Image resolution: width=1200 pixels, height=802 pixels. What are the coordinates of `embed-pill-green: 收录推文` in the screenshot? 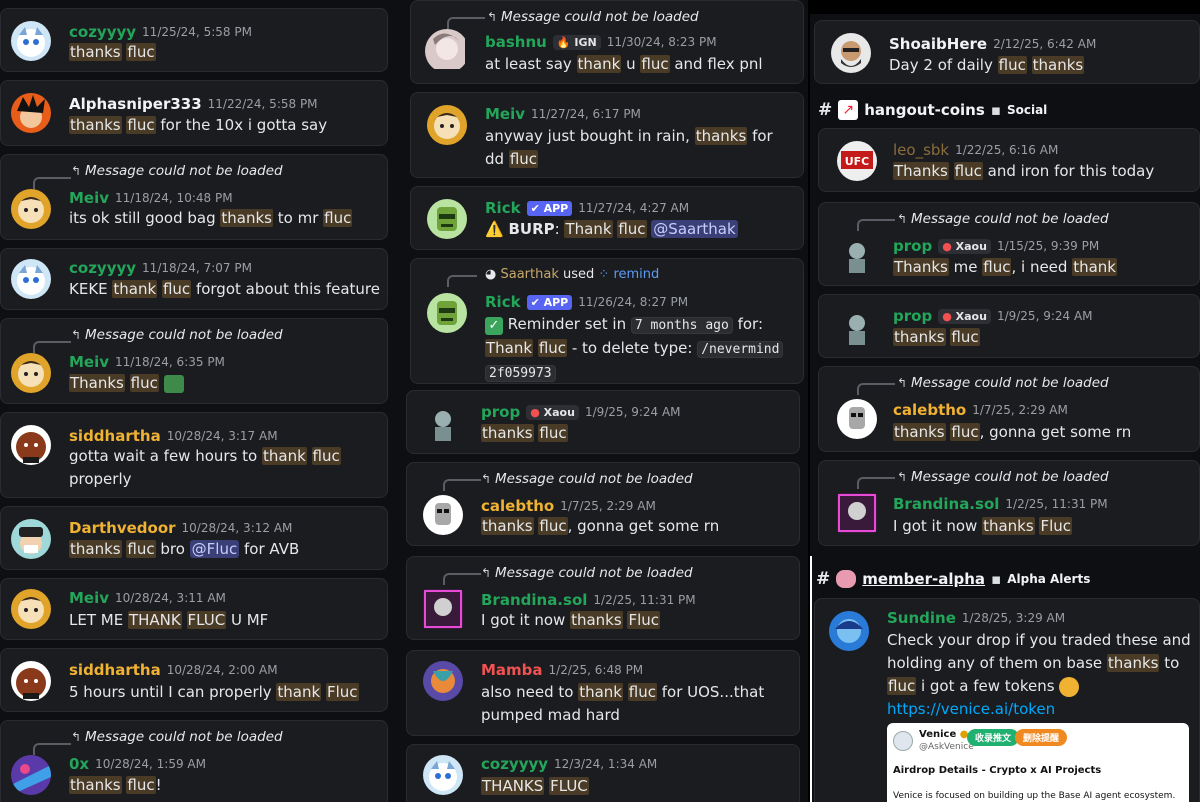 It's located at (993, 737).